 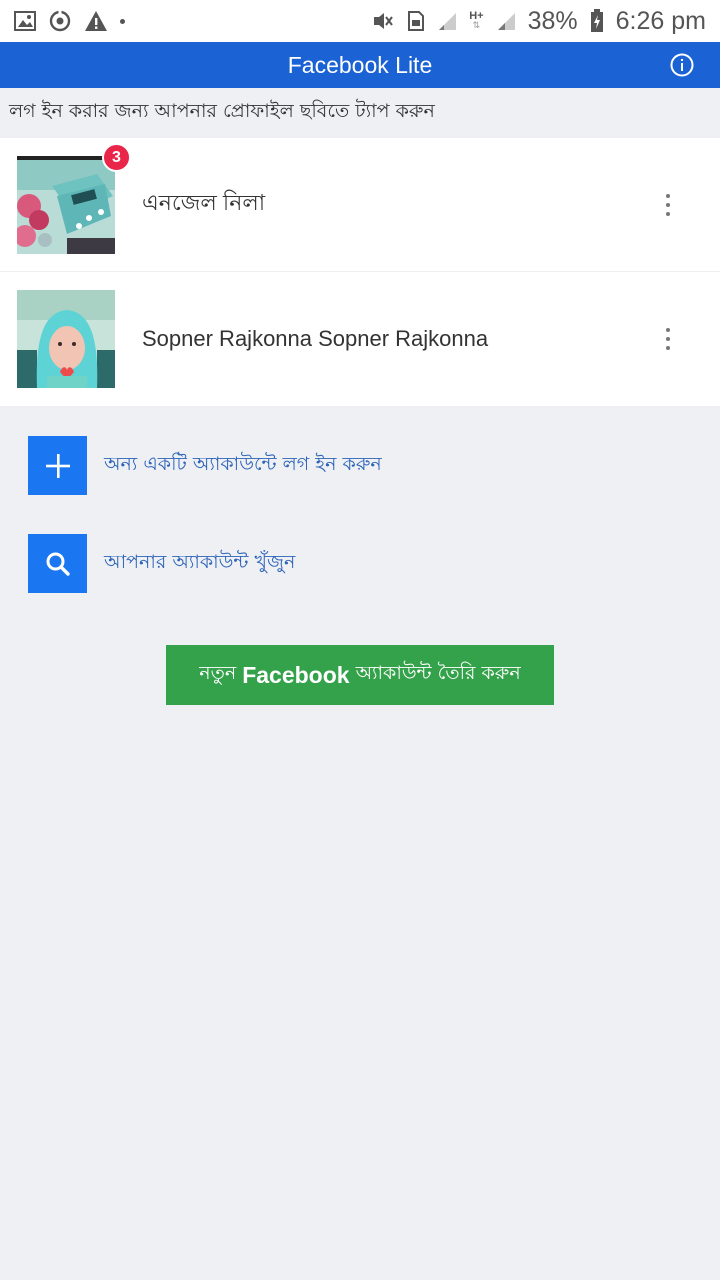 What do you see at coordinates (25, 21) in the screenshot?
I see `image-icon` at bounding box center [25, 21].